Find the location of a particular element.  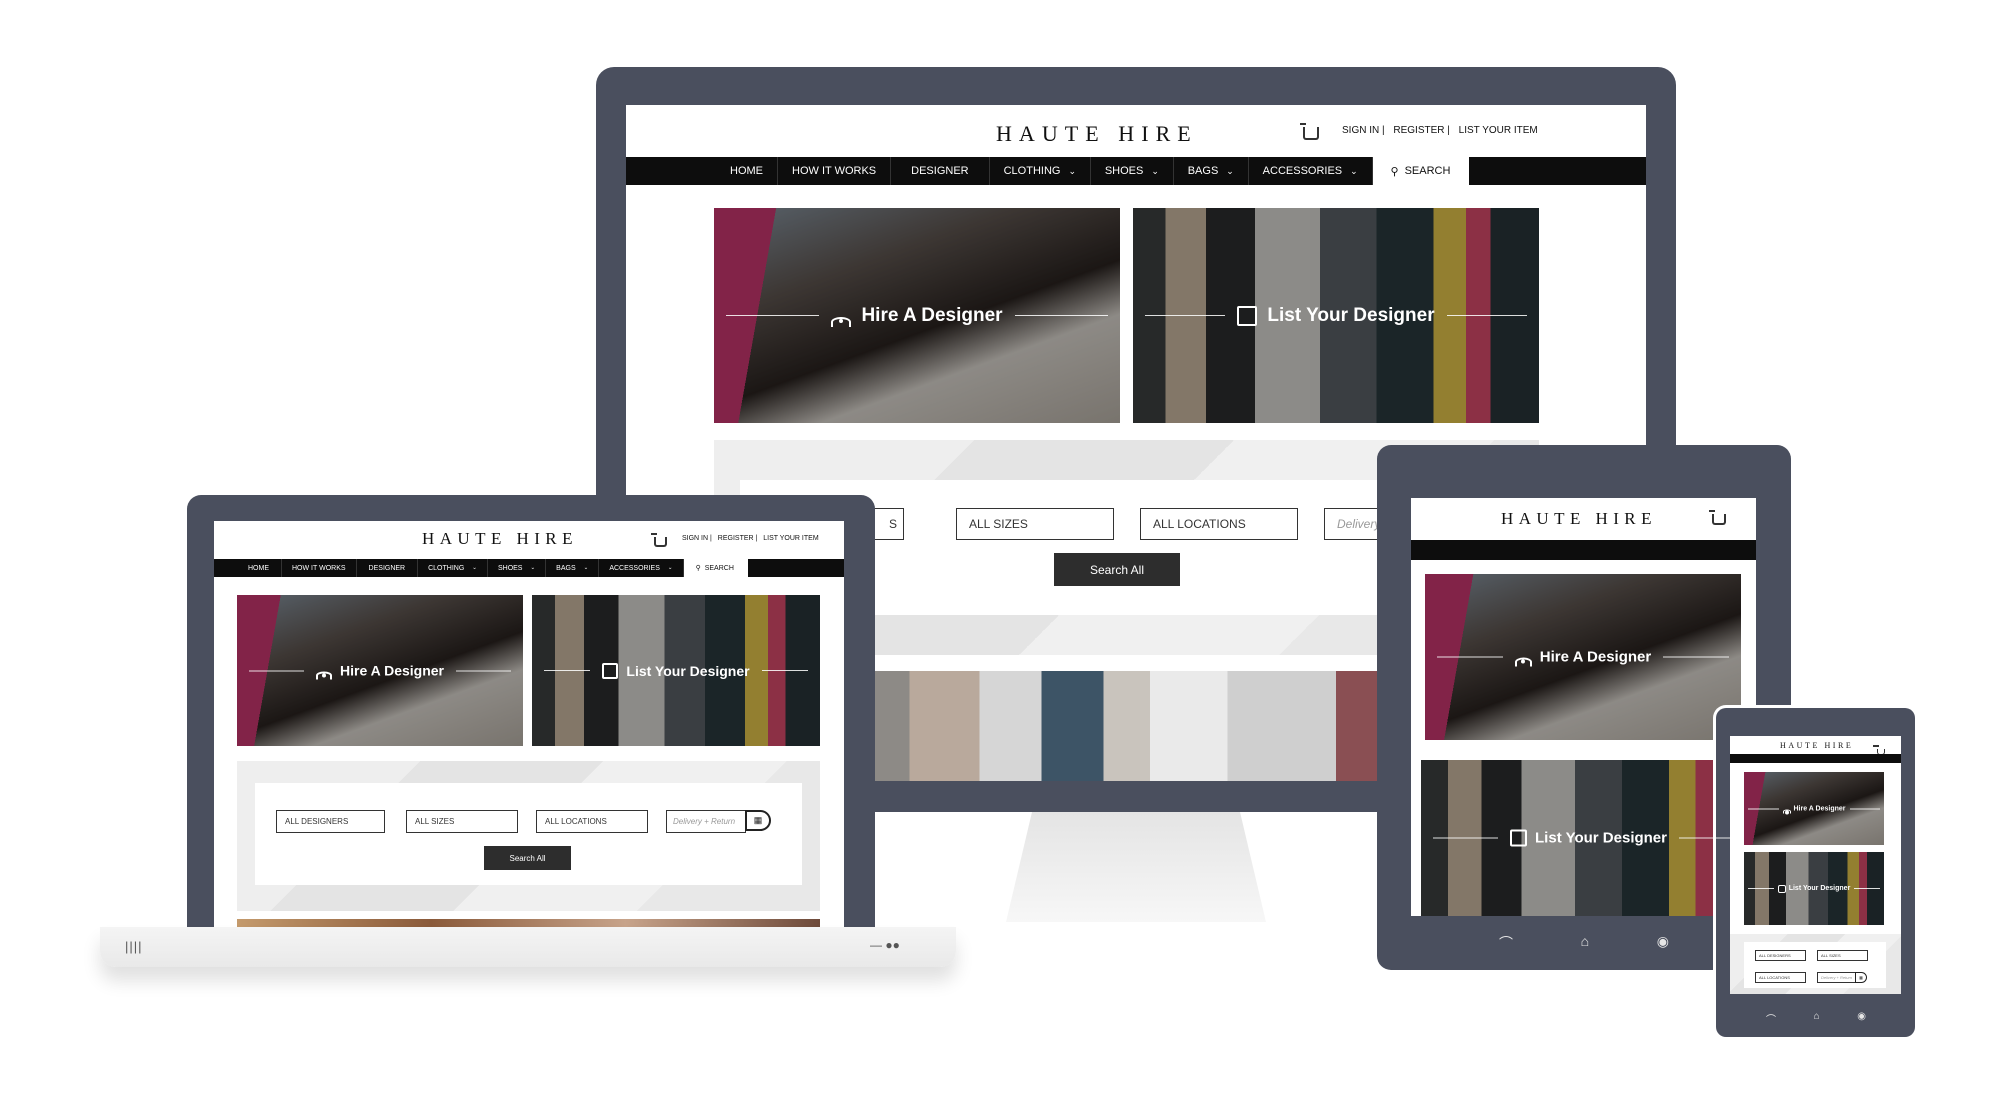

nav-shoes-label: SHOES is located at coordinates (510, 568).